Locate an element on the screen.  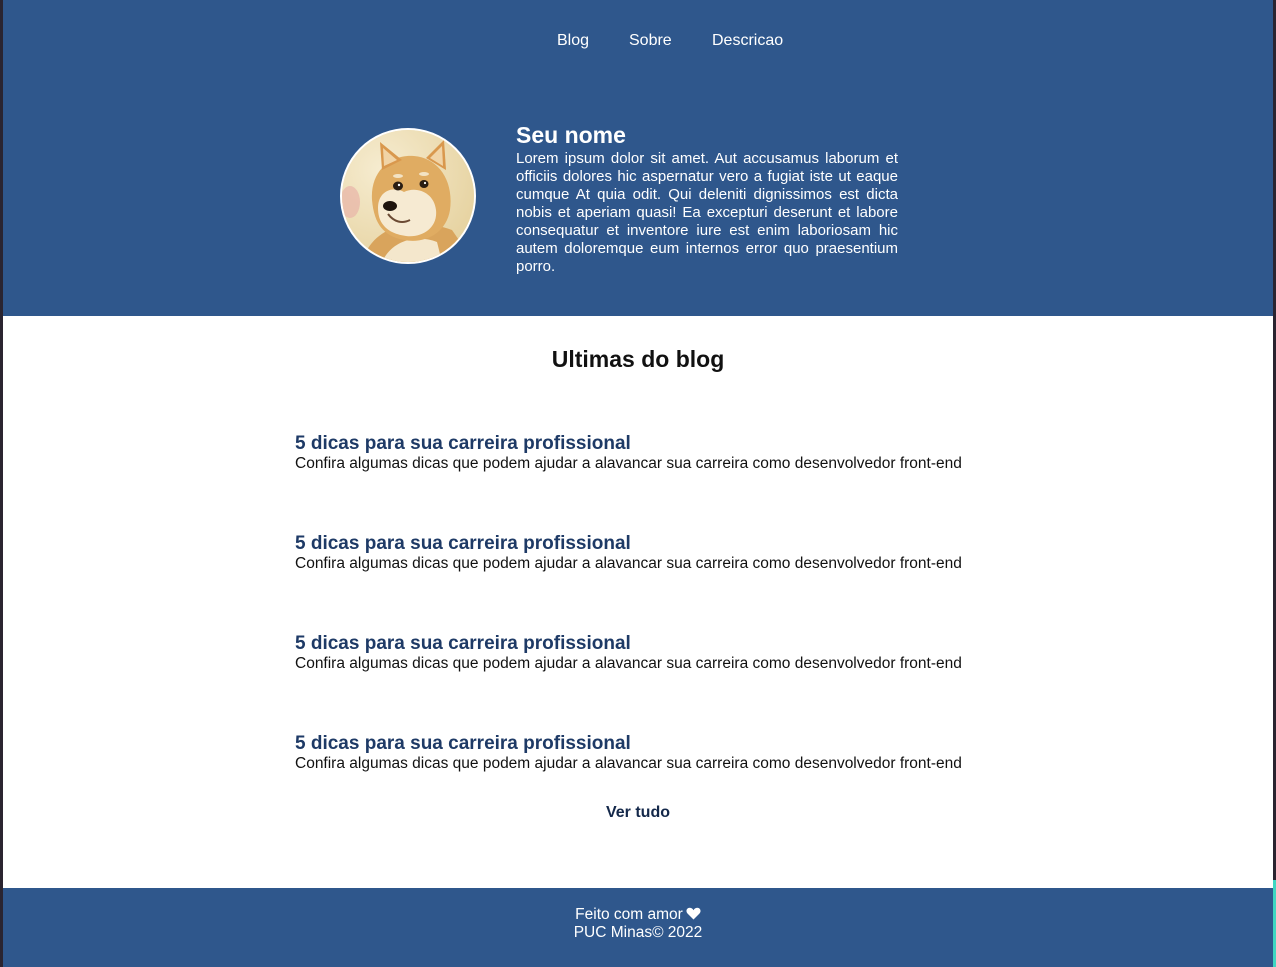
see-all-link: Ver tudo is located at coordinates (638, 812).